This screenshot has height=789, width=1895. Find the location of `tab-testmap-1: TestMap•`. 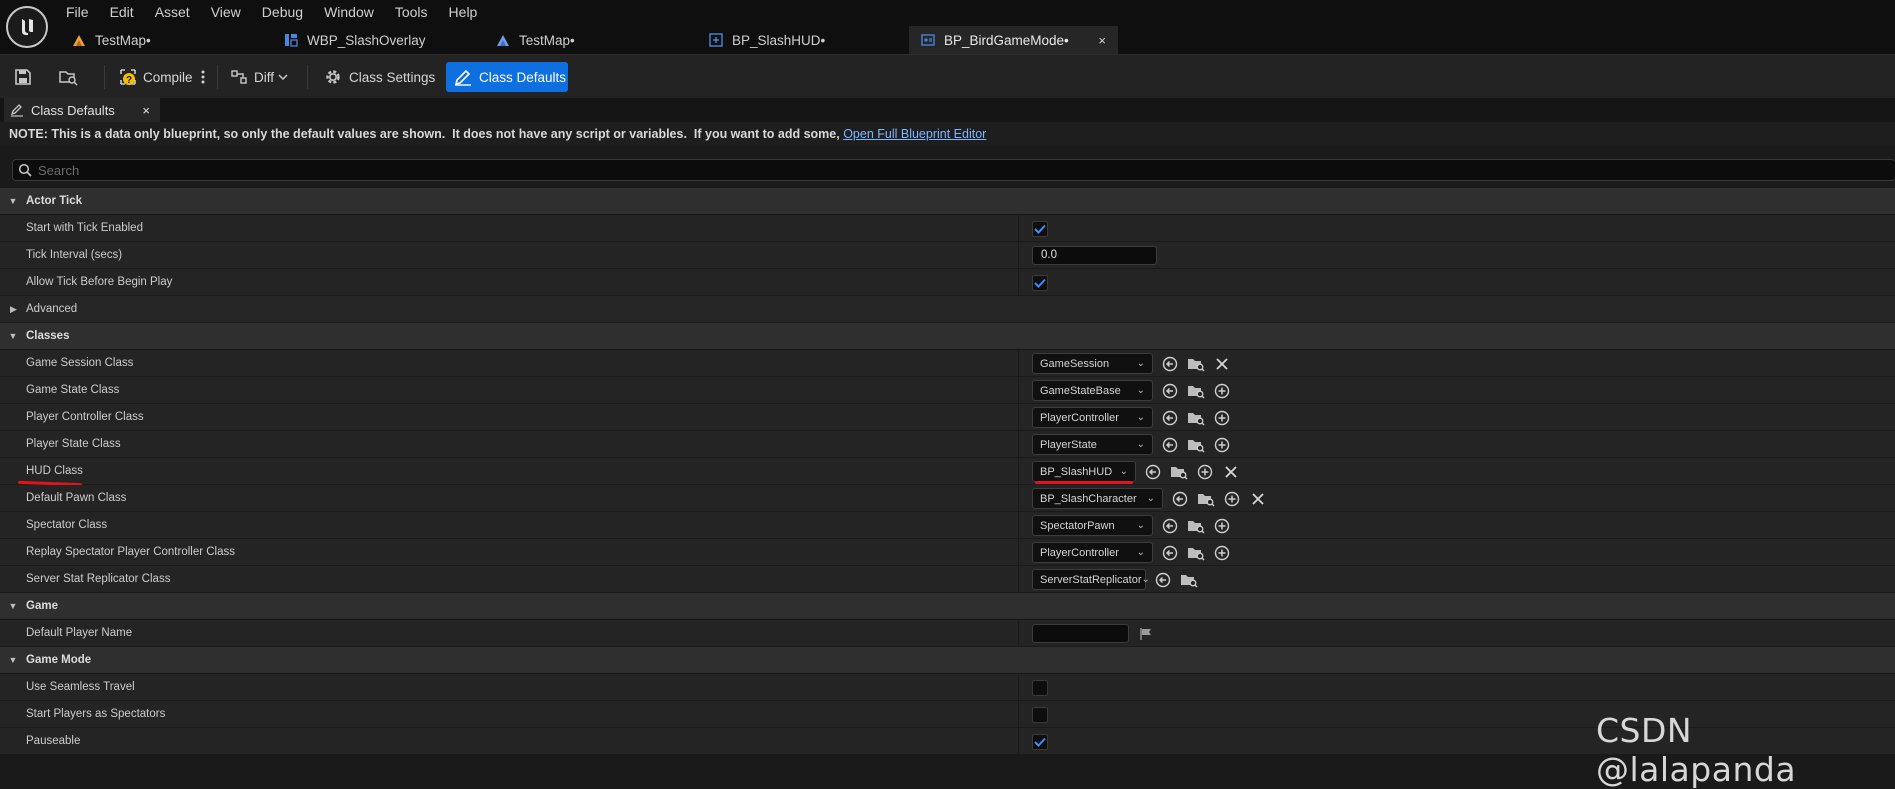

tab-testmap-1: TestMap• is located at coordinates (166, 40).